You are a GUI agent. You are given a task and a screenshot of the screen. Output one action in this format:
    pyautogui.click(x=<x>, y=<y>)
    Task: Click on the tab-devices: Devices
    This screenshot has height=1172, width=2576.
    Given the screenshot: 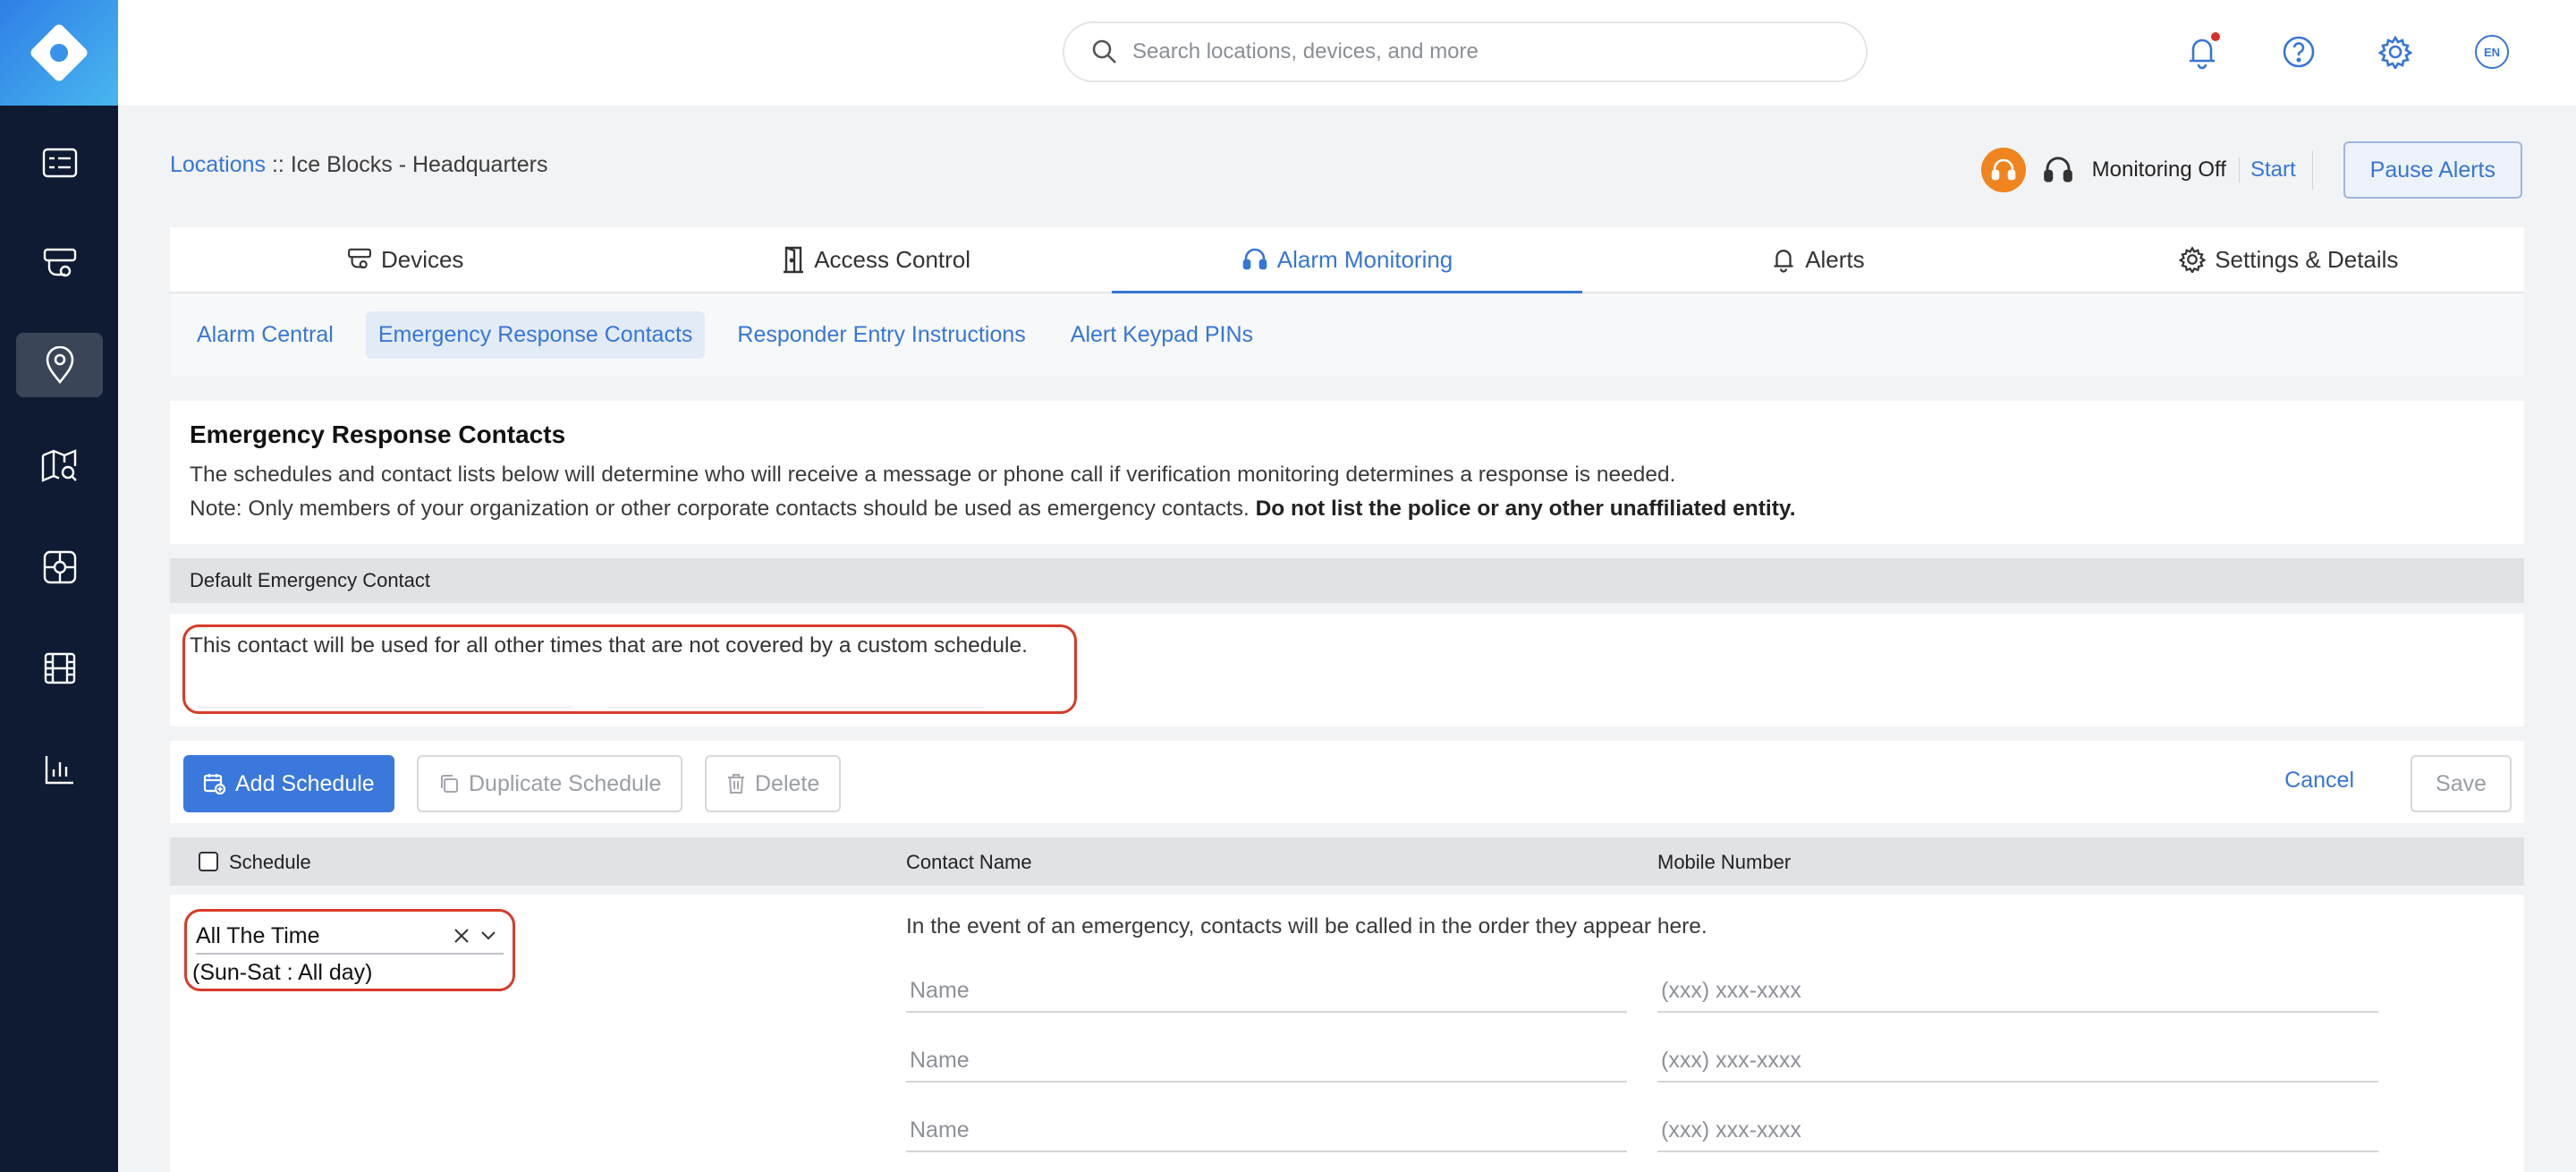 What is the action you would take?
    pyautogui.click(x=405, y=260)
    